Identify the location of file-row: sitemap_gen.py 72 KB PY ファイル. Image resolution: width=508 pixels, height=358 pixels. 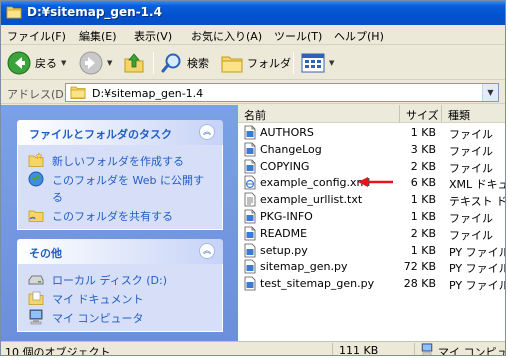
(371, 267).